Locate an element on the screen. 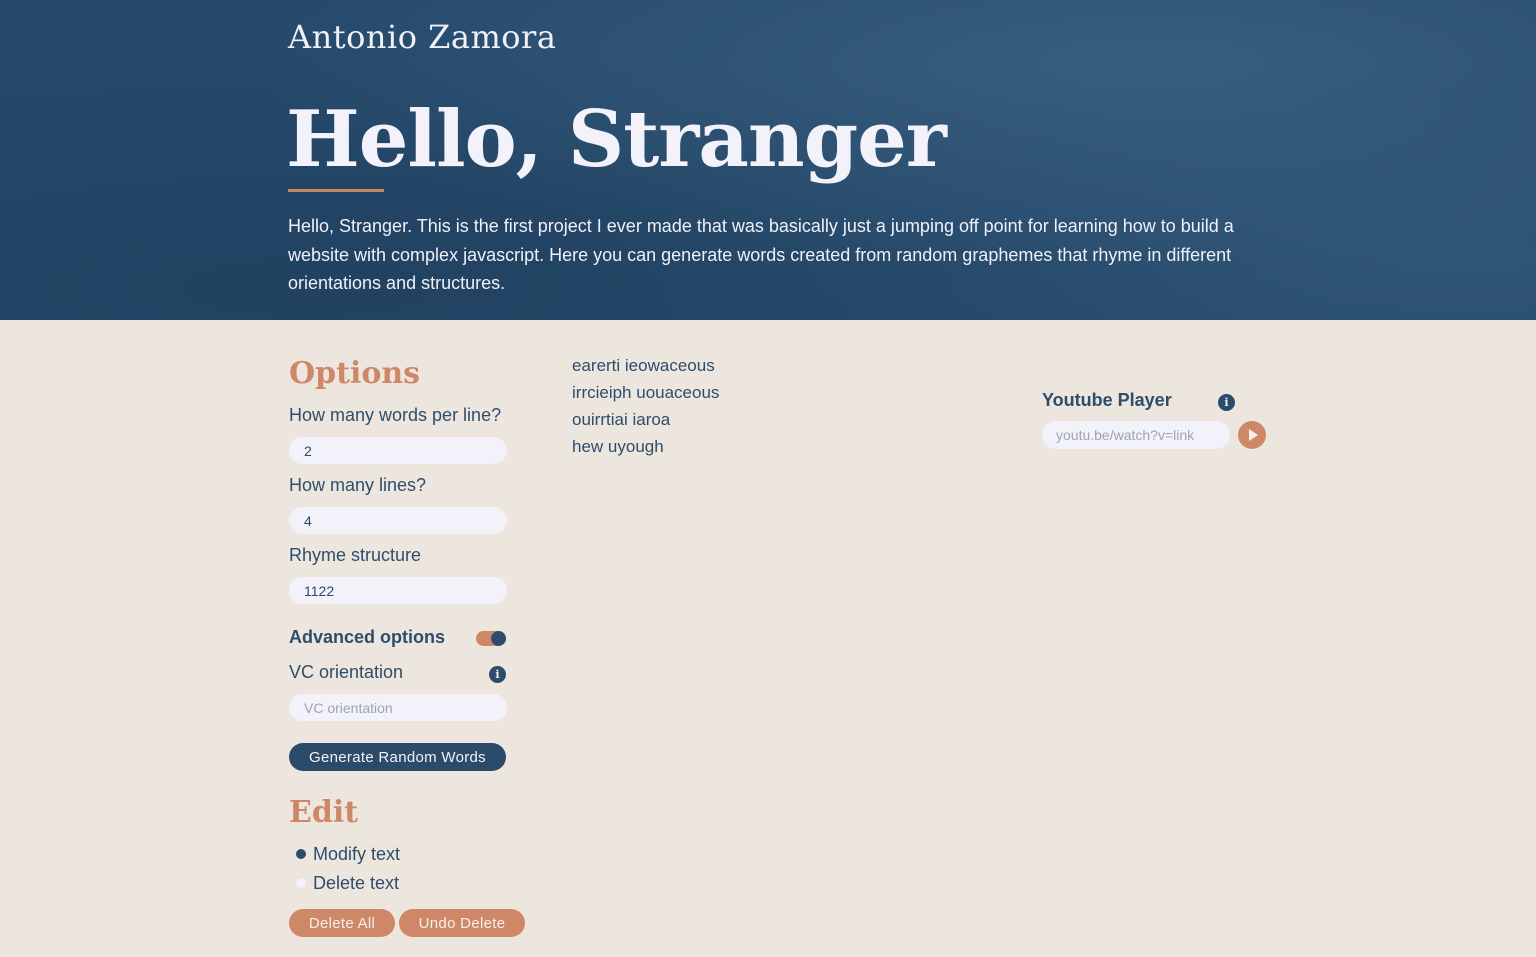 This screenshot has width=1536, height=957. list-item: hew uyough is located at coordinates (645, 446).